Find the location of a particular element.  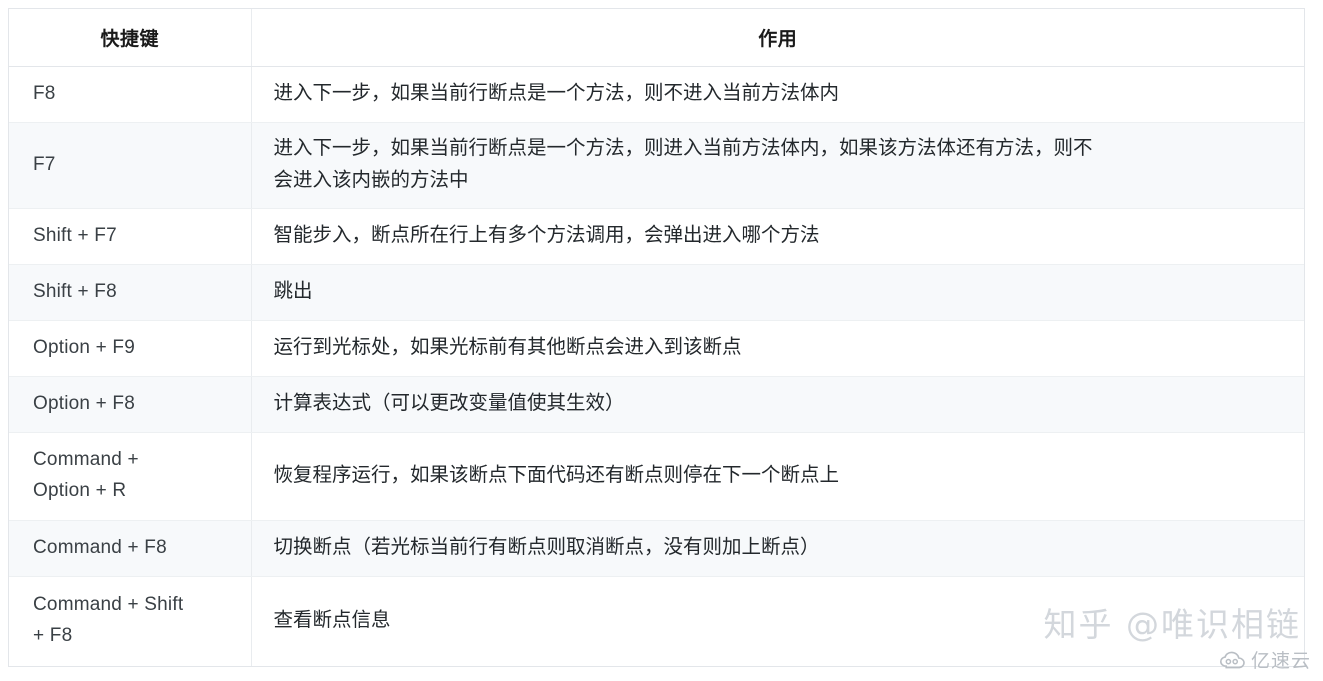

action-text-line: 查看断点信息 is located at coordinates (332, 620).